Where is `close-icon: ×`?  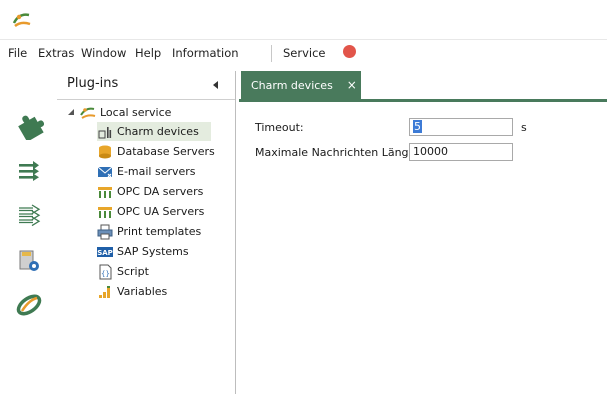
close-icon: × is located at coordinates (352, 85).